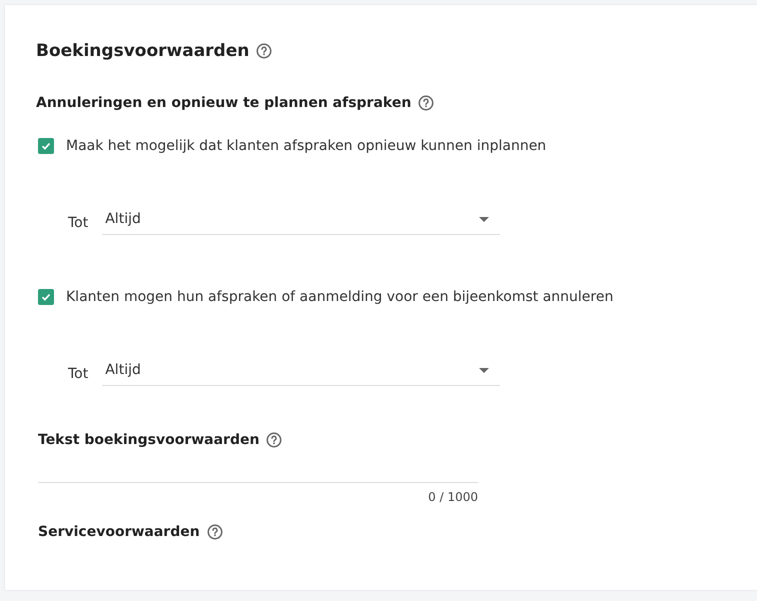  What do you see at coordinates (224, 103) in the screenshot?
I see `subsection-title: Annuleringen en opnieuw te plannen afspraken` at bounding box center [224, 103].